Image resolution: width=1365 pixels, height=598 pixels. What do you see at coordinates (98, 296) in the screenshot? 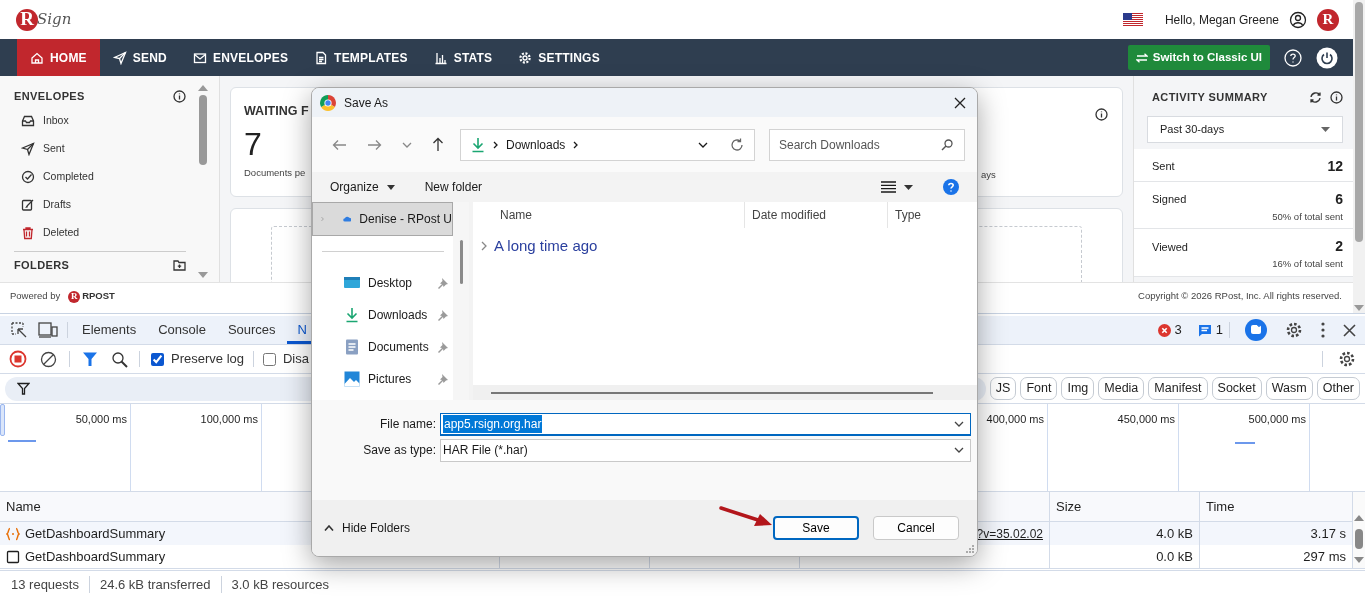
I see `brand-text: RPOST` at bounding box center [98, 296].